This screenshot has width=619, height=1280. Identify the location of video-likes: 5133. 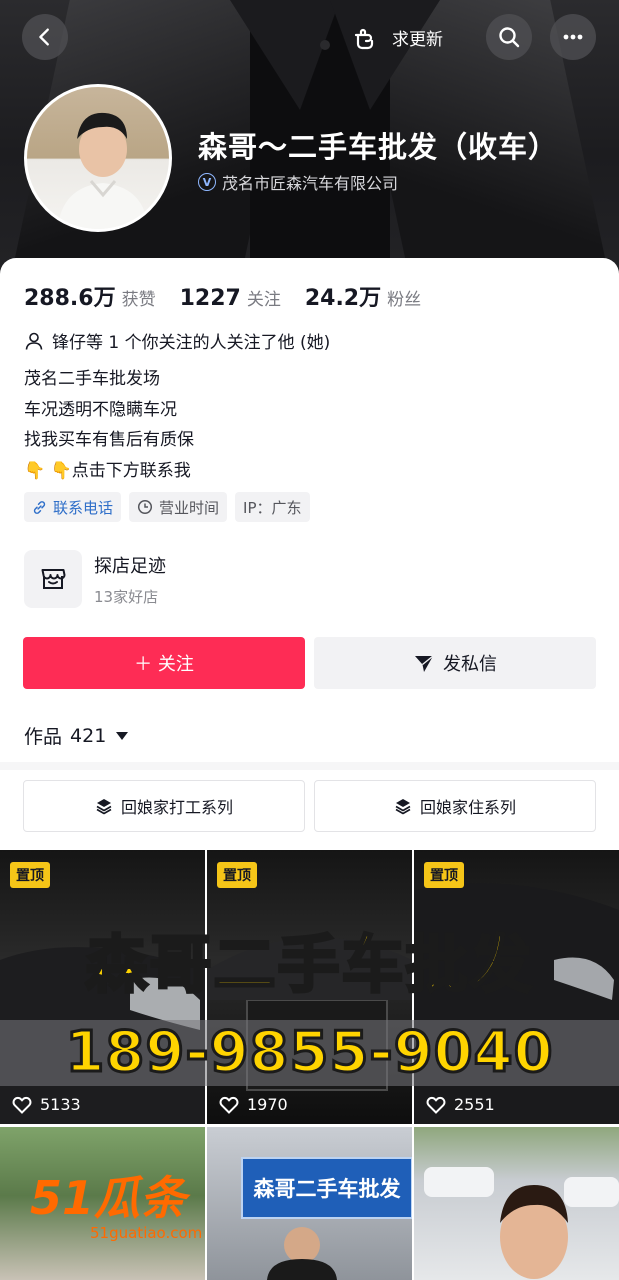
(46, 1104).